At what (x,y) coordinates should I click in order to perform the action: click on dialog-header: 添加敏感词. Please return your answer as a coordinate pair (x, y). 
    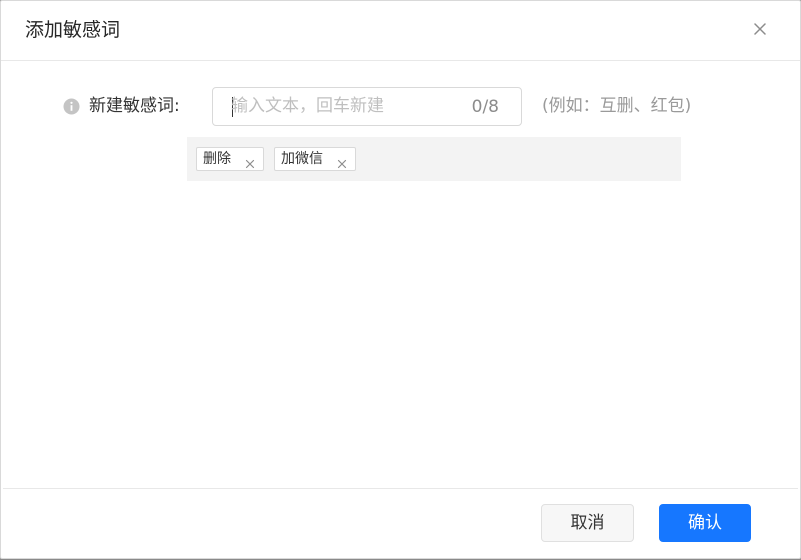
    Looking at the image, I should click on (400, 31).